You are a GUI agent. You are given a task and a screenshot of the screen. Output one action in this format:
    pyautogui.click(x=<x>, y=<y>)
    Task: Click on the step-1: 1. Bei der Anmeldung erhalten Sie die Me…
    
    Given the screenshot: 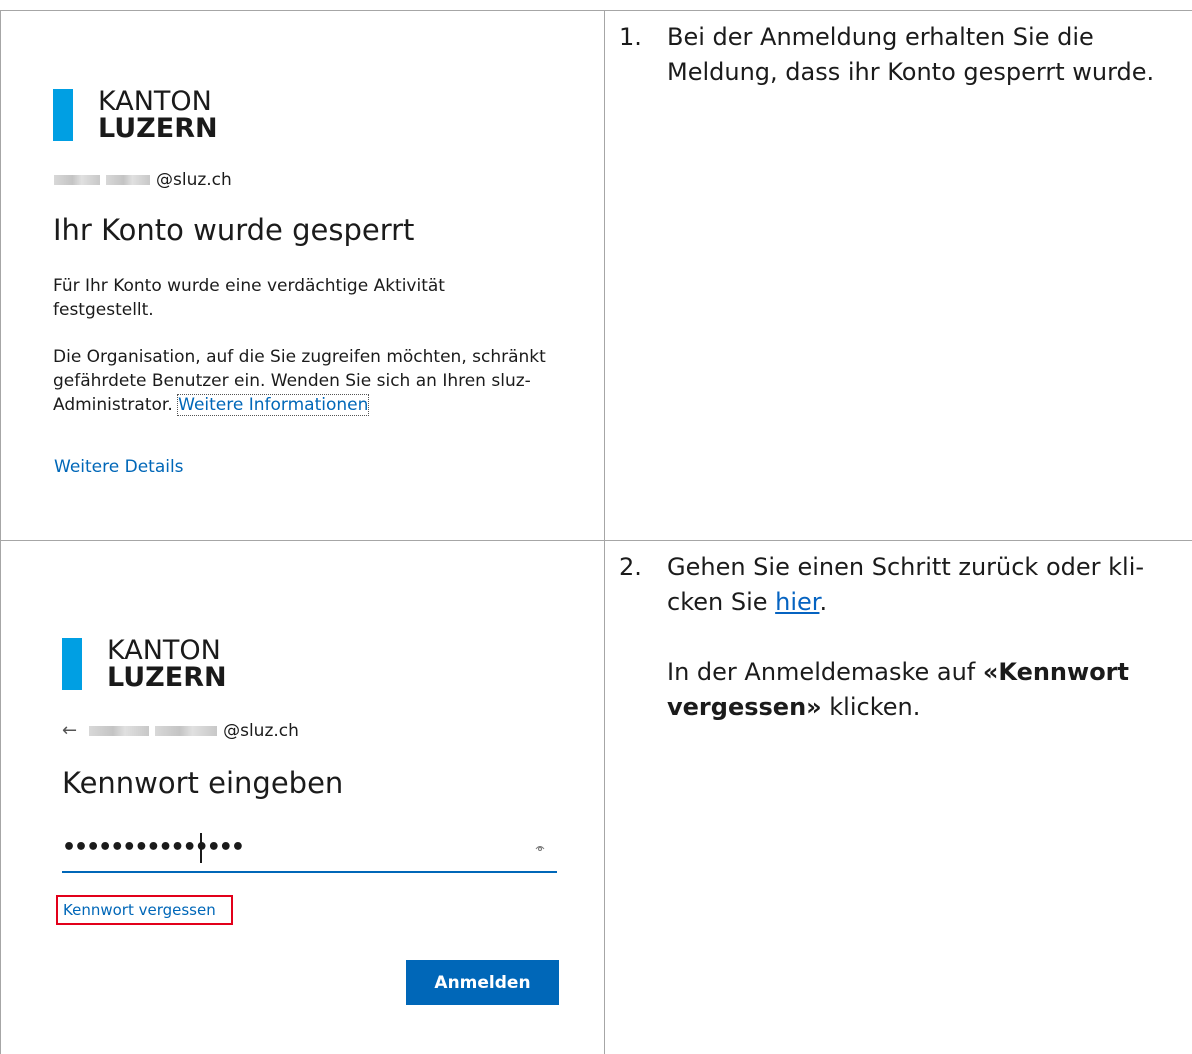 What is the action you would take?
    pyautogui.click(x=904, y=75)
    